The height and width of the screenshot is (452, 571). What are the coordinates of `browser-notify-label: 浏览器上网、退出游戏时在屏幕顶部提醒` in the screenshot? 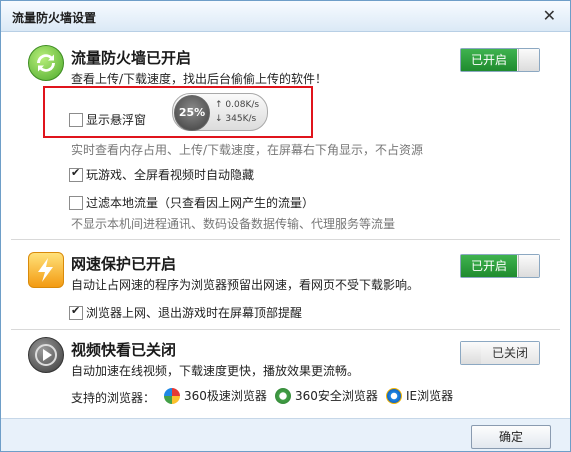 It's located at (194, 313).